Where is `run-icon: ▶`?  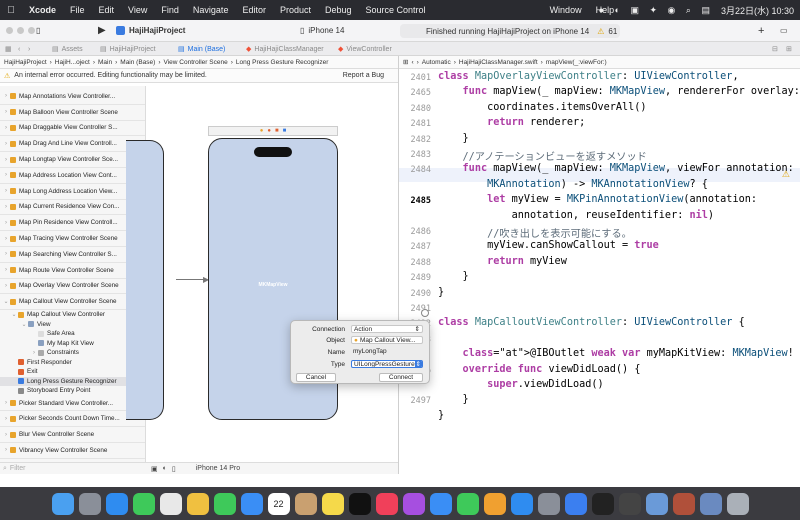
run-icon: ▶ is located at coordinates (102, 30).